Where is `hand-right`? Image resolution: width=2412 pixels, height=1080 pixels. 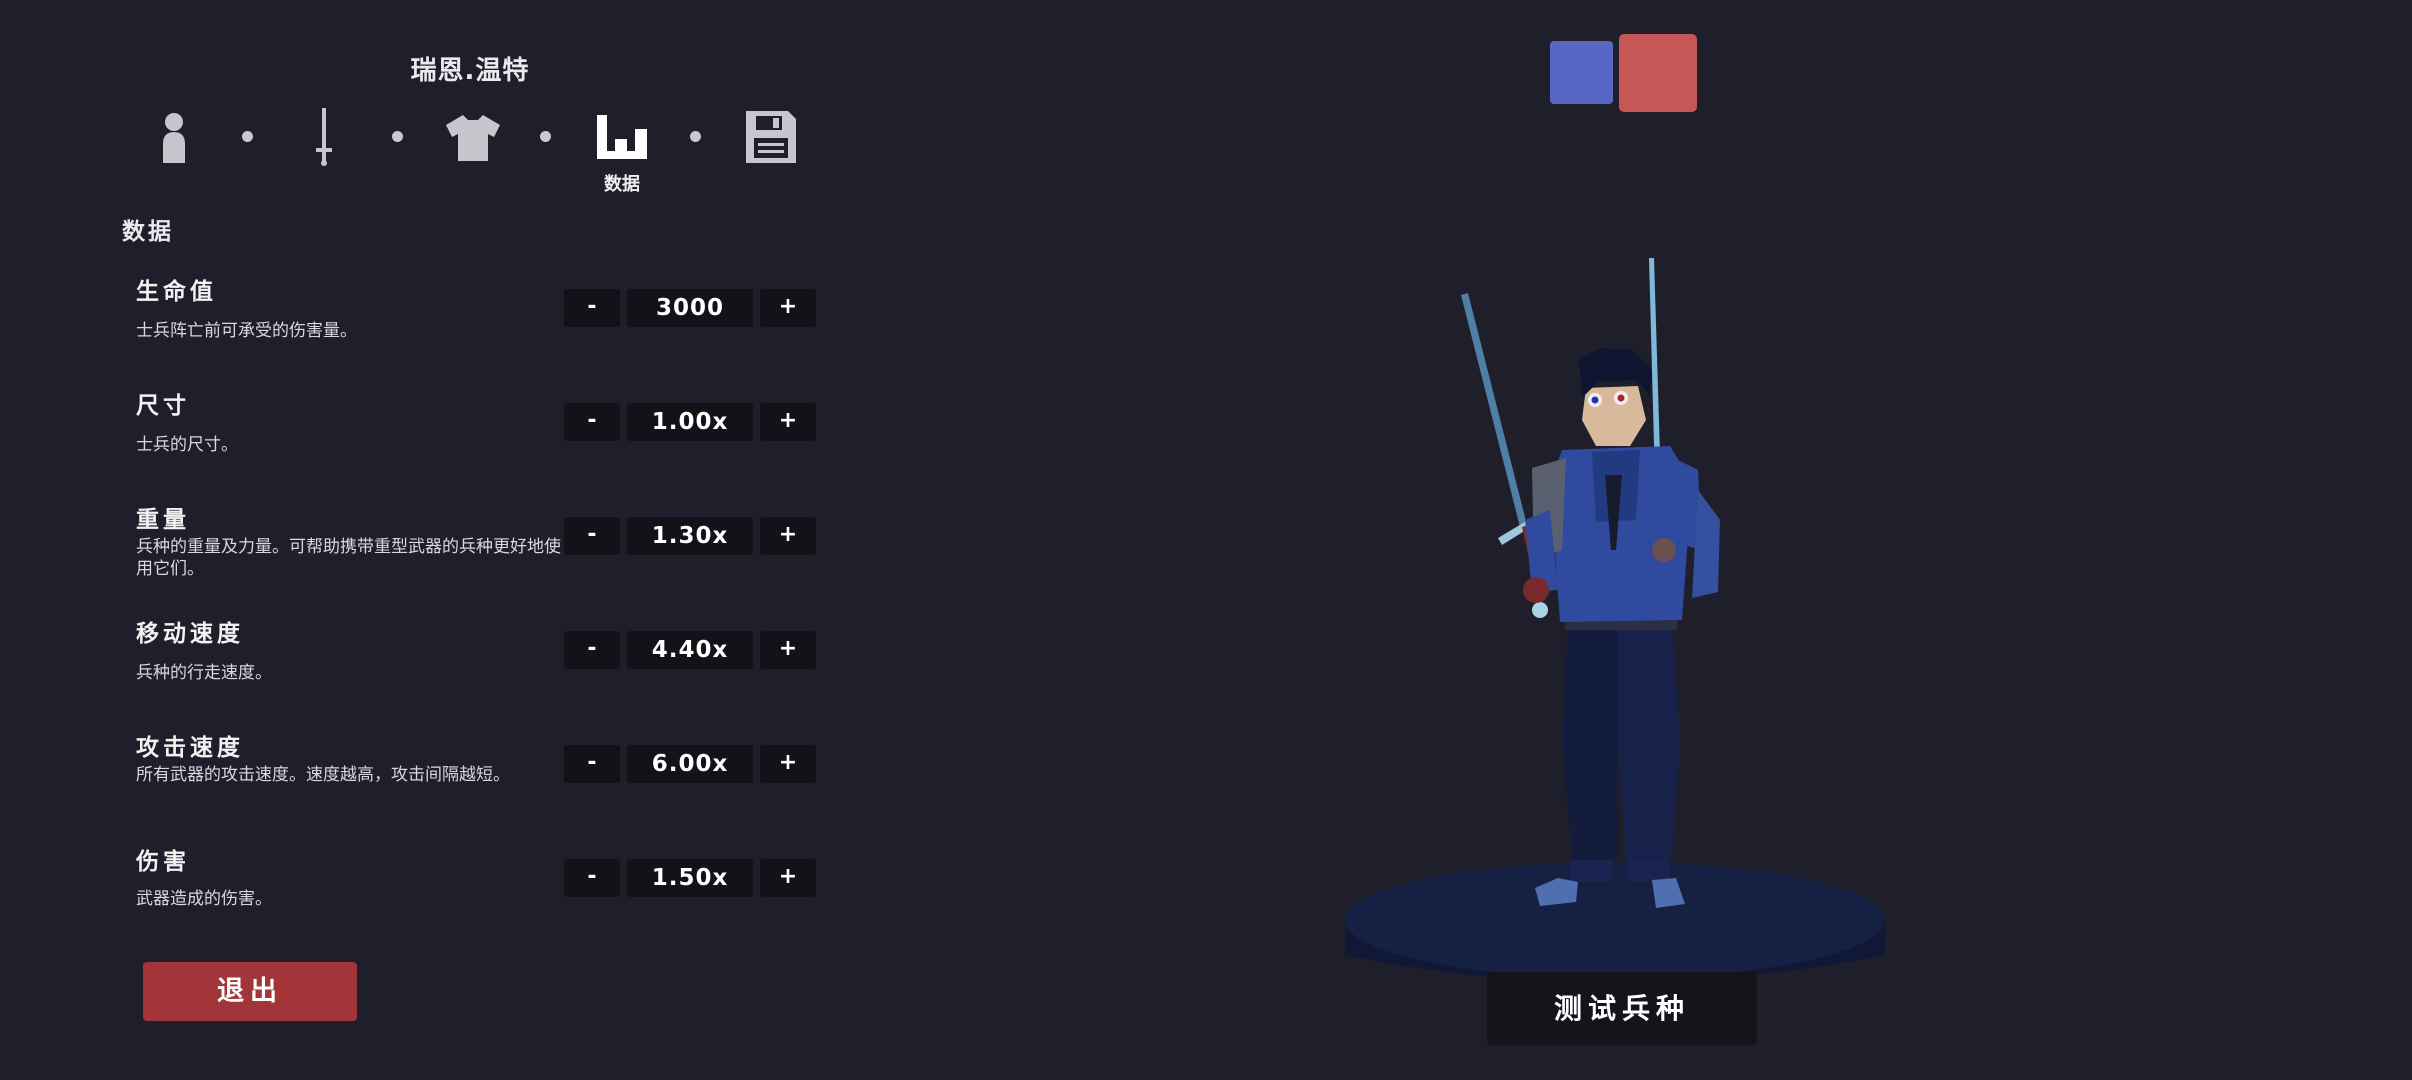
hand-right is located at coordinates (1664, 550).